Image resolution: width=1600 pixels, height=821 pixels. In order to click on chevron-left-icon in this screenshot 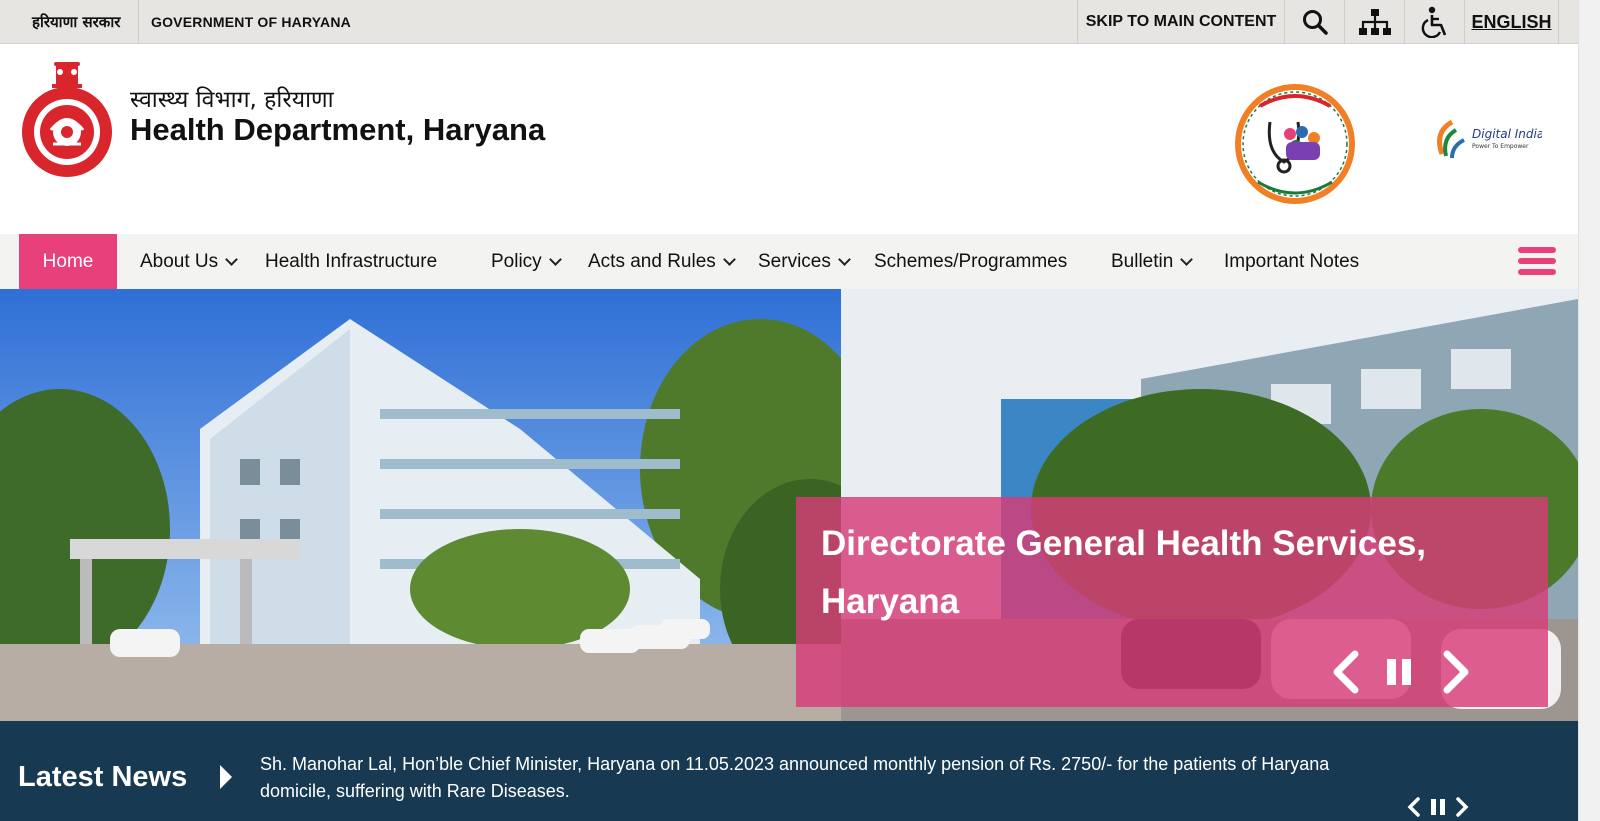, I will do `click(1346, 672)`.